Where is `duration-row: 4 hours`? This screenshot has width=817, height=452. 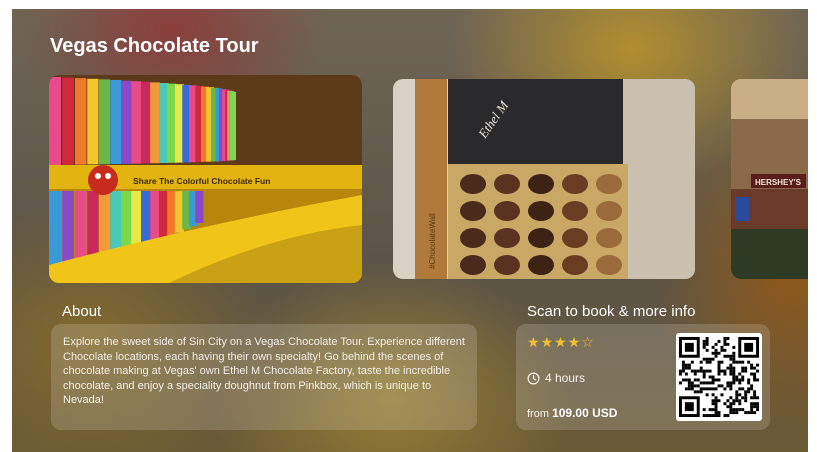 duration-row: 4 hours is located at coordinates (556, 378).